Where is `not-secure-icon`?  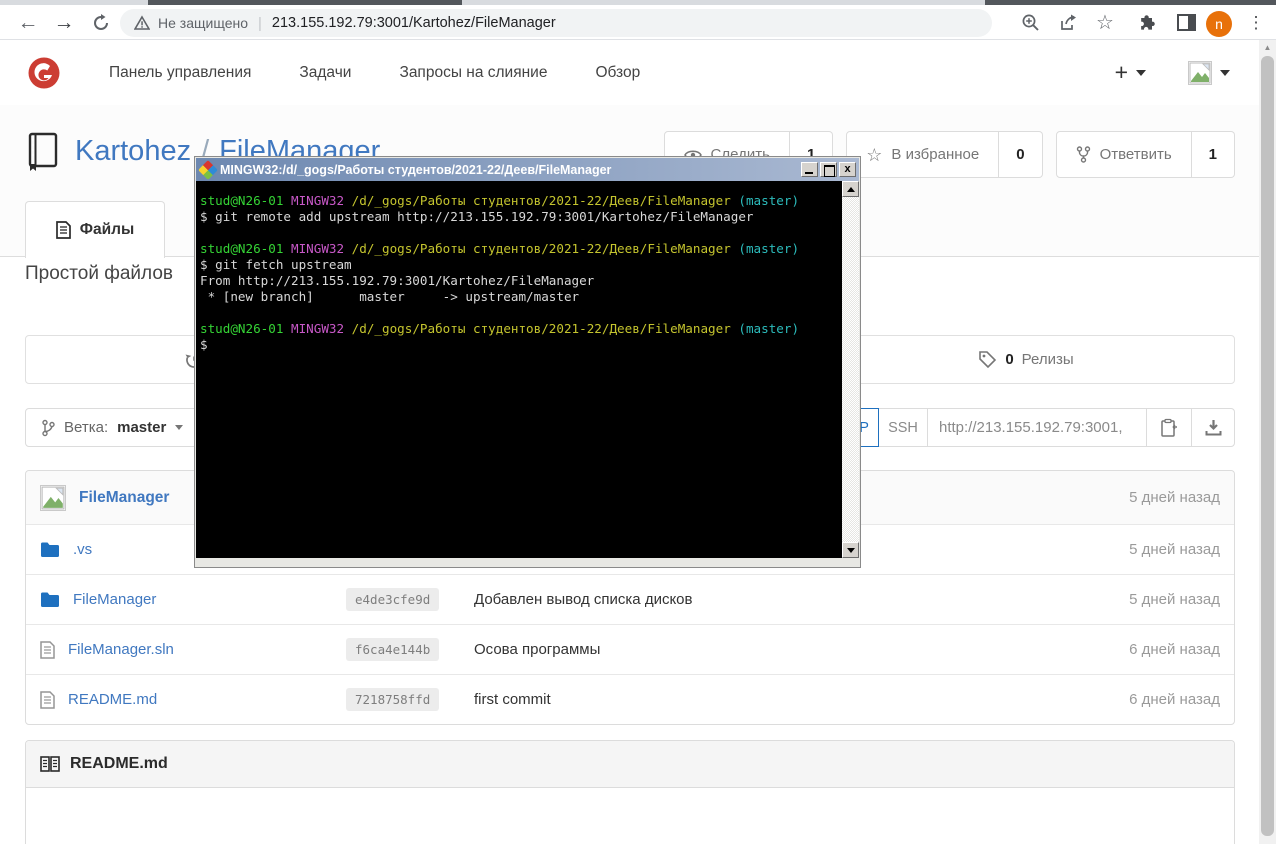 not-secure-icon is located at coordinates (142, 22).